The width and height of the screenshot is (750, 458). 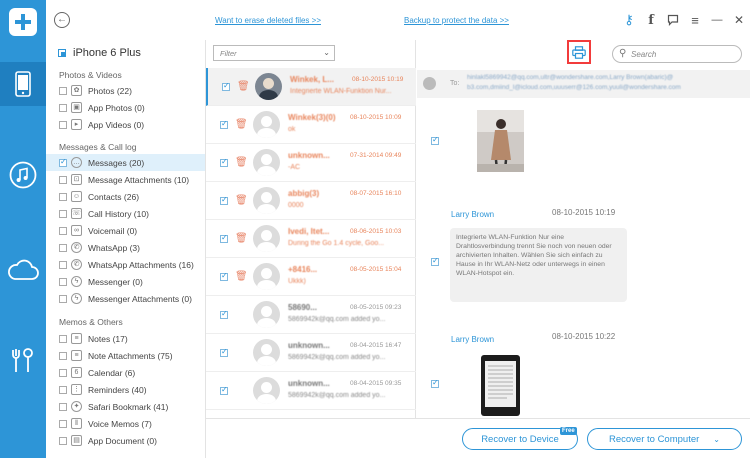 What do you see at coordinates (125, 162) in the screenshot?
I see `sidebar-item-messages: …Messages (20)` at bounding box center [125, 162].